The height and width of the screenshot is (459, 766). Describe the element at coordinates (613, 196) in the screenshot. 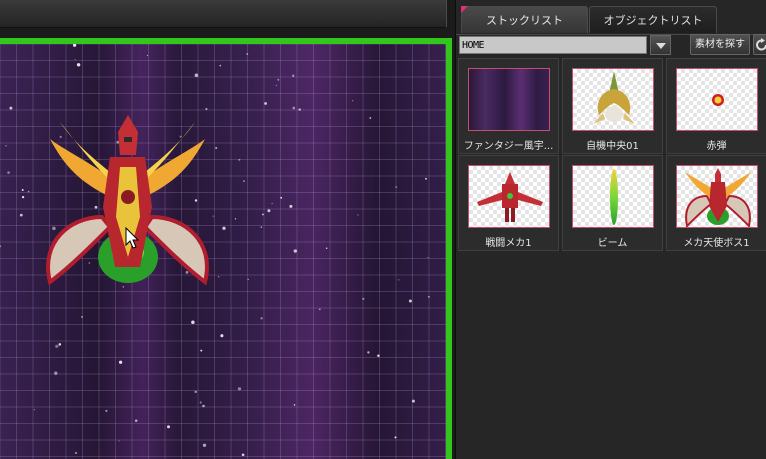

I see `beam-icon` at that location.